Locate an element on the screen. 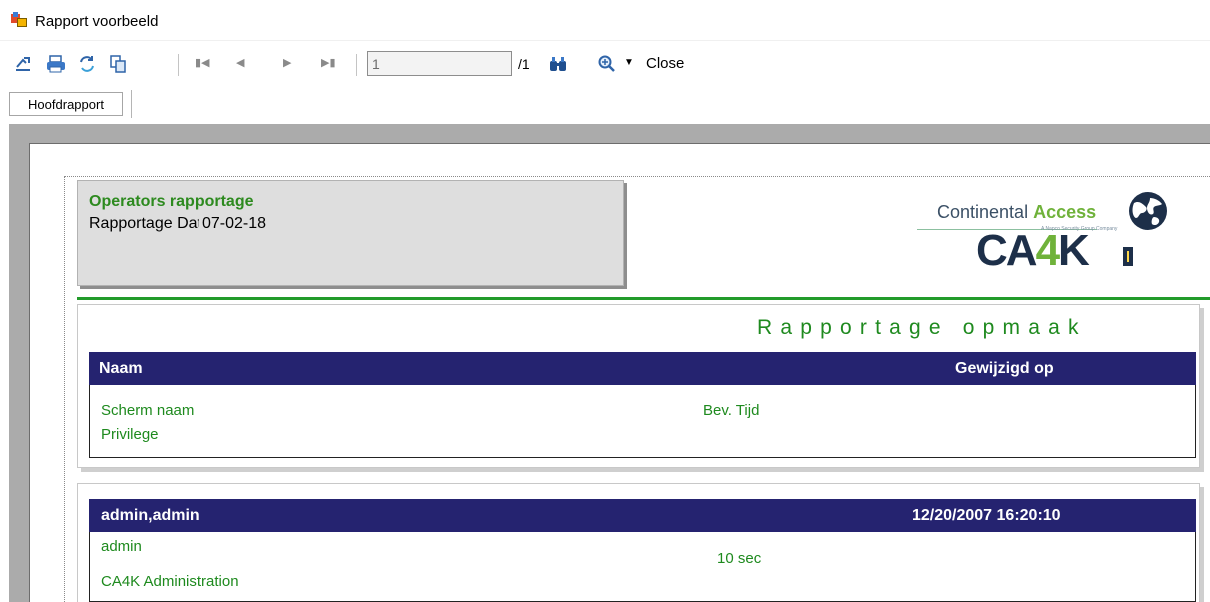 Image resolution: width=1210 pixels, height=602 pixels. table-row is located at coordinates (642, 567).